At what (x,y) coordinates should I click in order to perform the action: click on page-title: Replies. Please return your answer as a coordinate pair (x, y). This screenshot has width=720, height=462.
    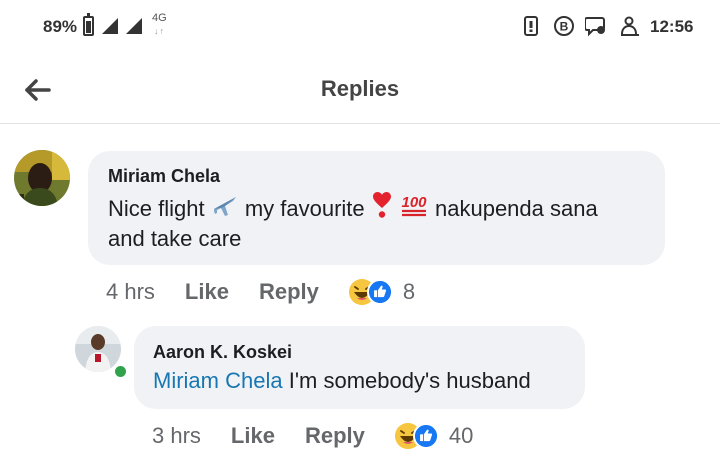
    Looking at the image, I should click on (360, 88).